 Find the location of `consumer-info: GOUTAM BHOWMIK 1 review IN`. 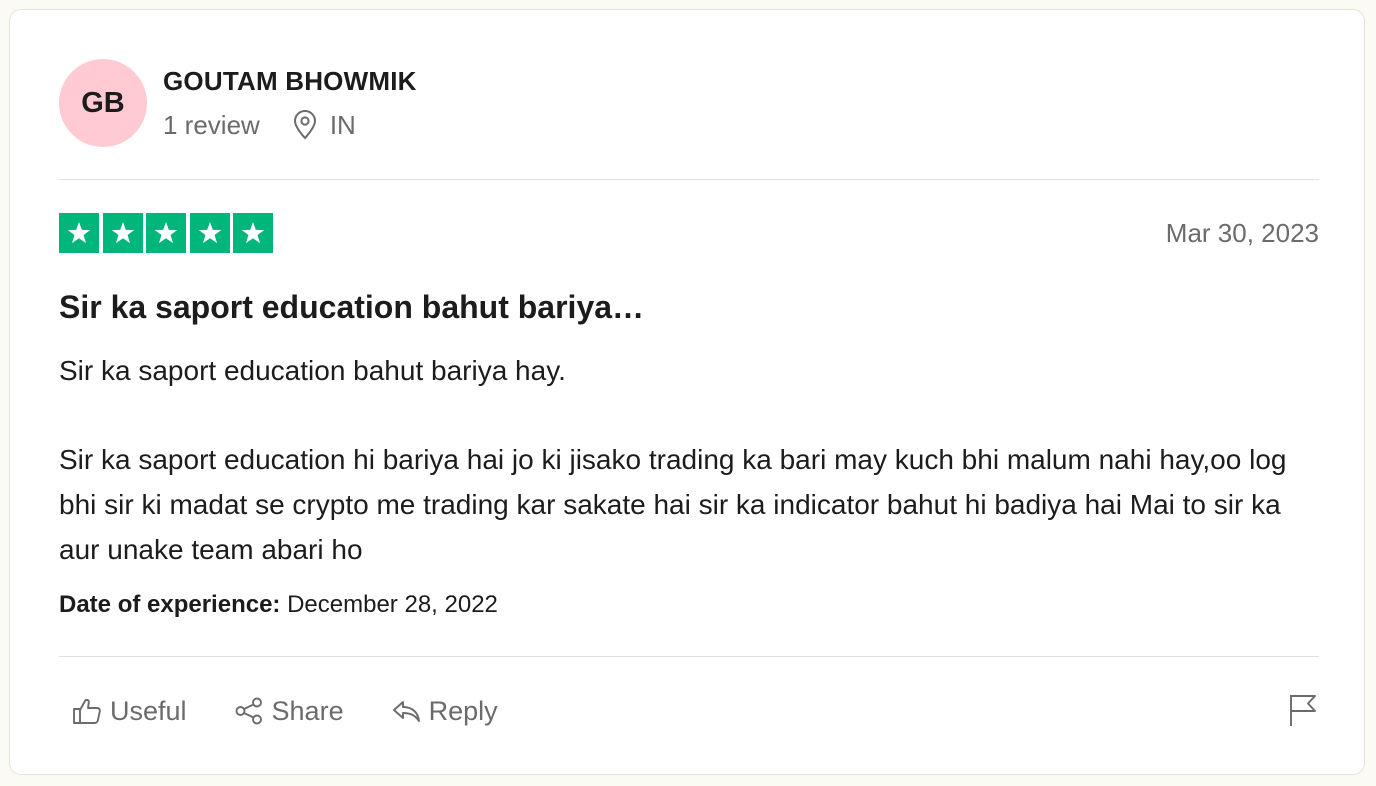

consumer-info: GOUTAM BHOWMIK 1 review IN is located at coordinates (290, 103).